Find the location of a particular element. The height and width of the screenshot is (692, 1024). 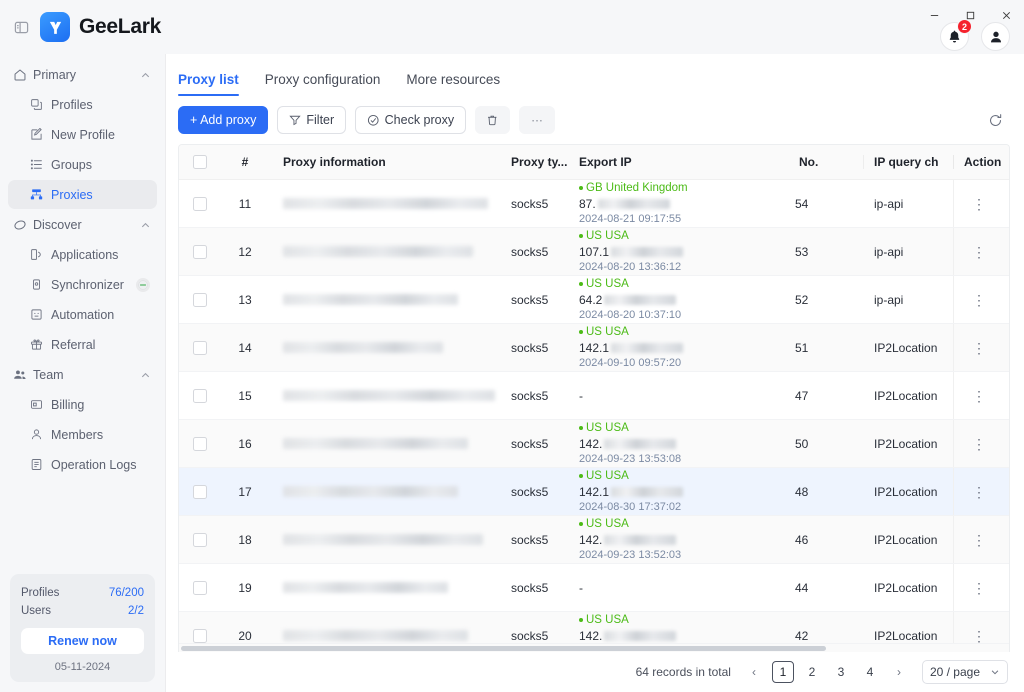

sidebar-item-operation-logs: Operation Logs is located at coordinates (82, 464).